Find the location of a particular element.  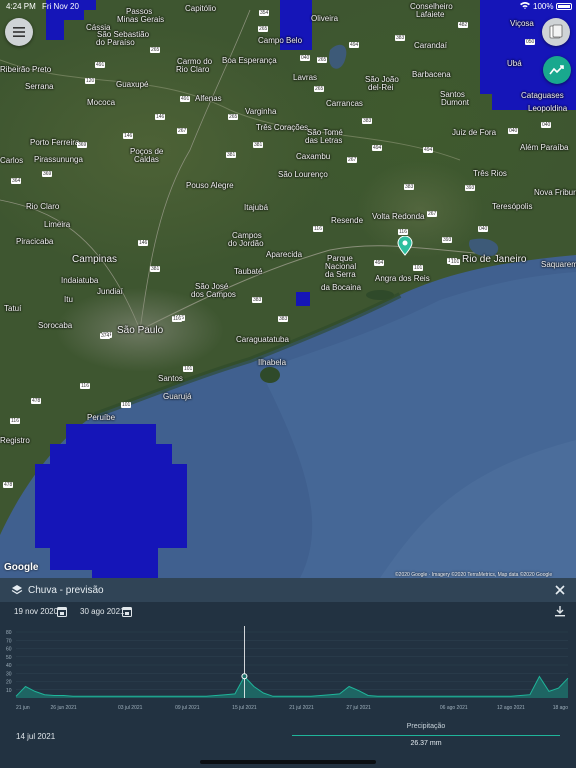

map-city-label: Guaxupé is located at coordinates (132, 84).